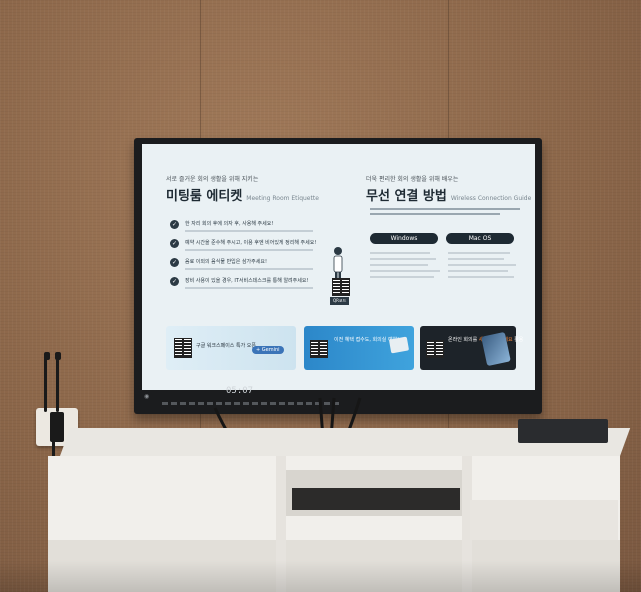  I want to click on floor-shadow, so click(320, 576).